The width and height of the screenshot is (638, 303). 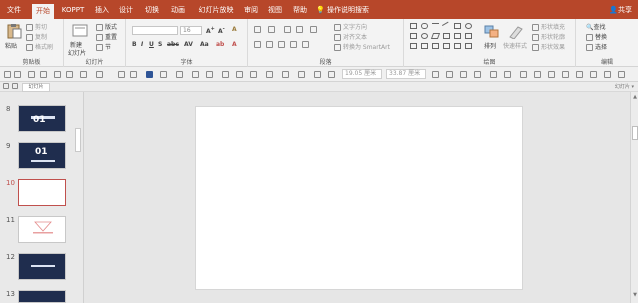 What do you see at coordinates (446, 36) in the screenshot?
I see `shape-arrow-icon` at bounding box center [446, 36].